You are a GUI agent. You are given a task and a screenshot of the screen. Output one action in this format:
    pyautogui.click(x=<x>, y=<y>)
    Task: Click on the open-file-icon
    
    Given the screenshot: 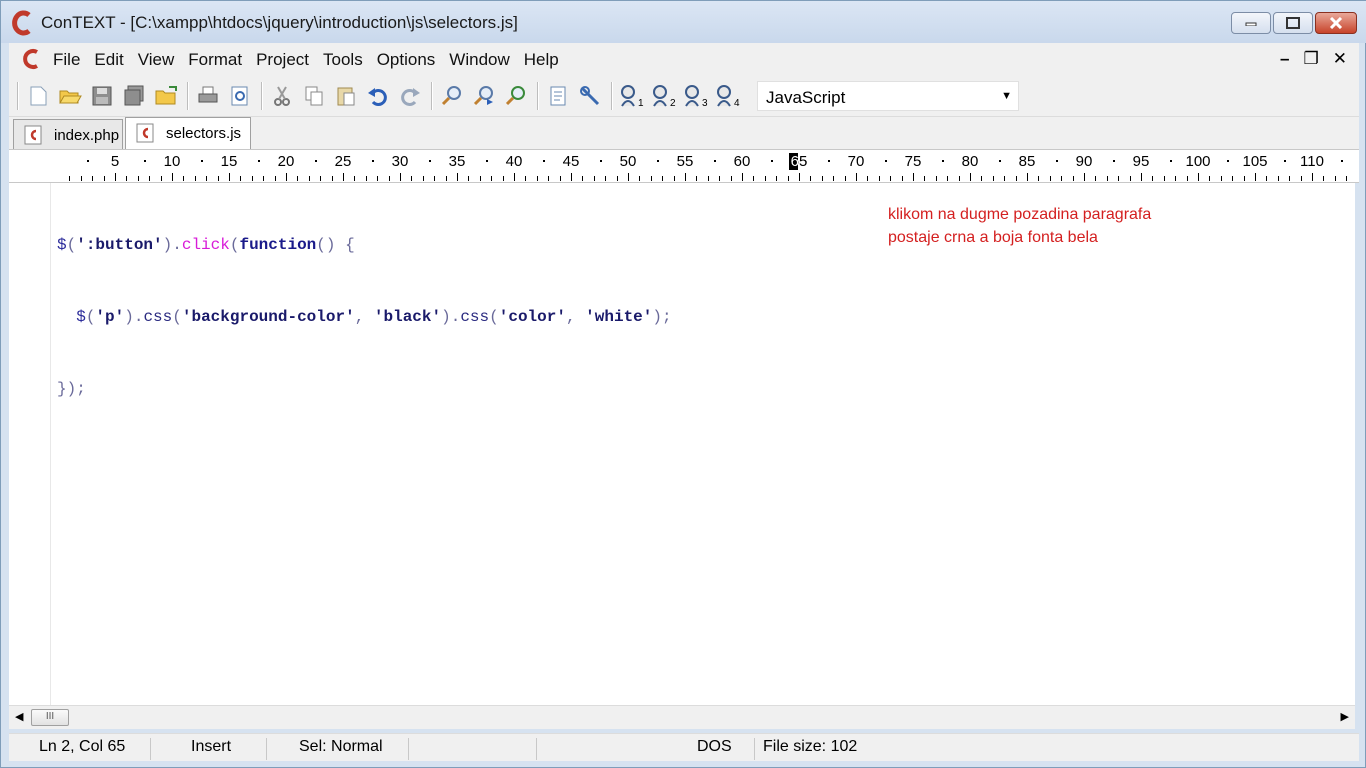 What is the action you would take?
    pyautogui.click(x=70, y=96)
    